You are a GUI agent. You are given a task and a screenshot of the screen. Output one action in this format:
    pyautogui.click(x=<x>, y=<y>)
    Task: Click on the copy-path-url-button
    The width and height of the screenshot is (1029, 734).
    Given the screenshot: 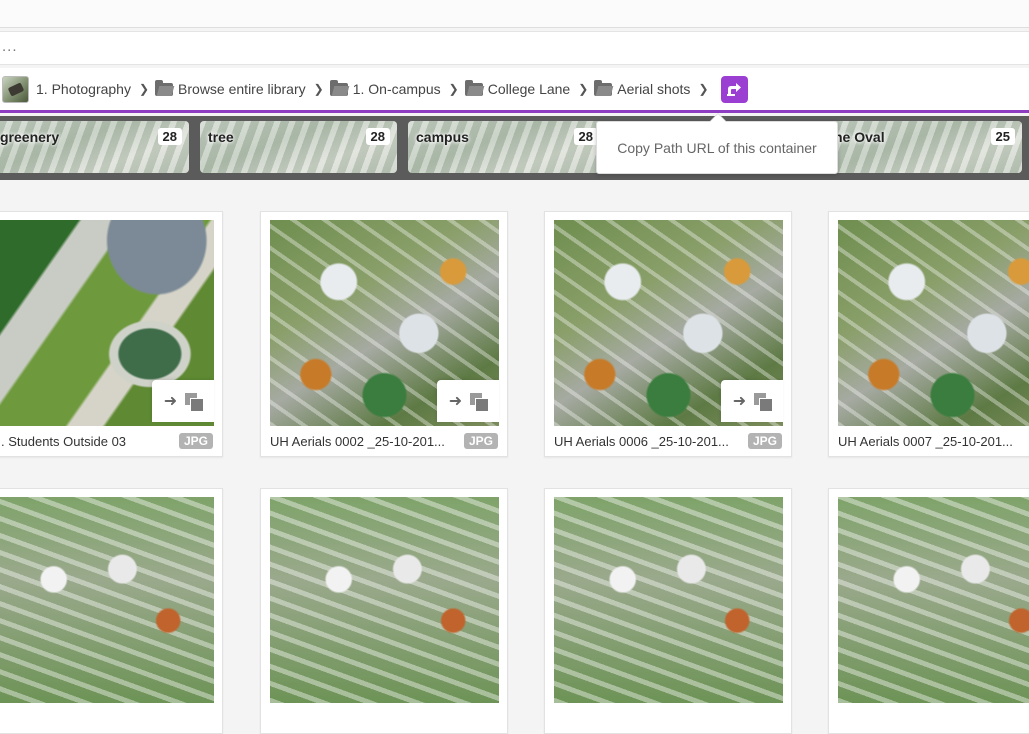 What is the action you would take?
    pyautogui.click(x=734, y=89)
    